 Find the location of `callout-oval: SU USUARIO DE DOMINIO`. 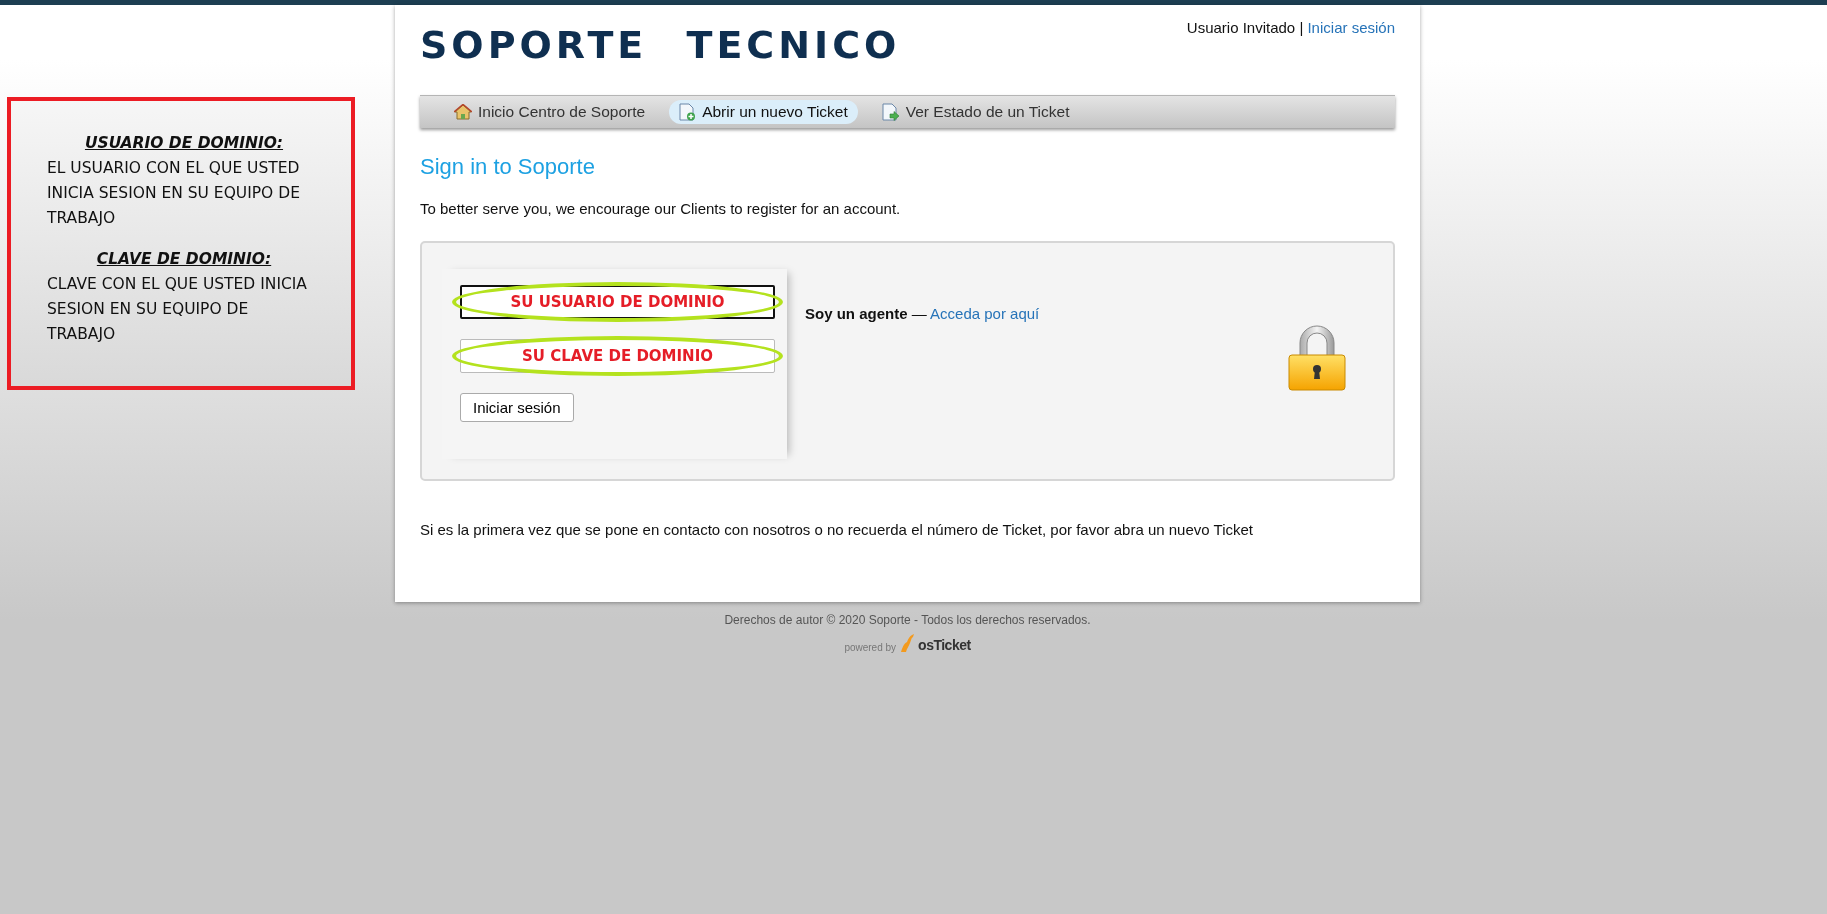

callout-oval: SU USUARIO DE DOMINIO is located at coordinates (617, 302).